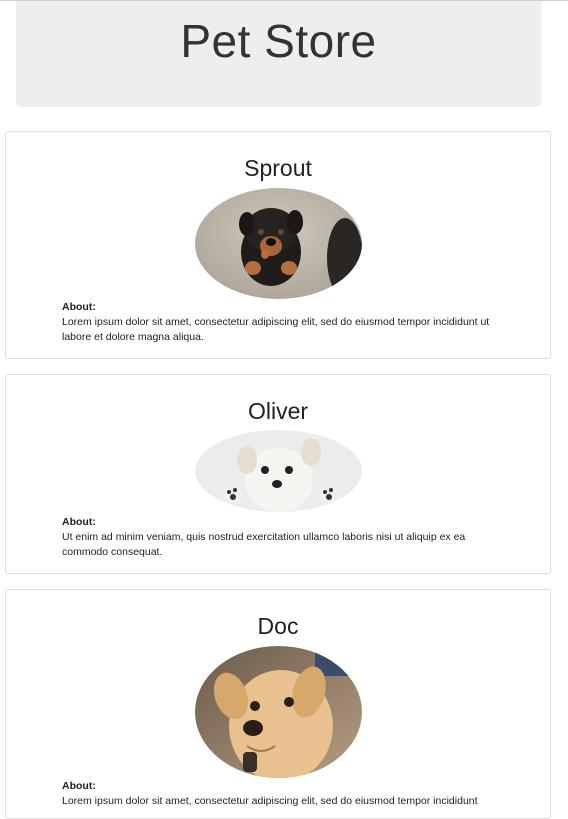 This screenshot has width=568, height=819. I want to click on pet-name: Sprout, so click(278, 168).